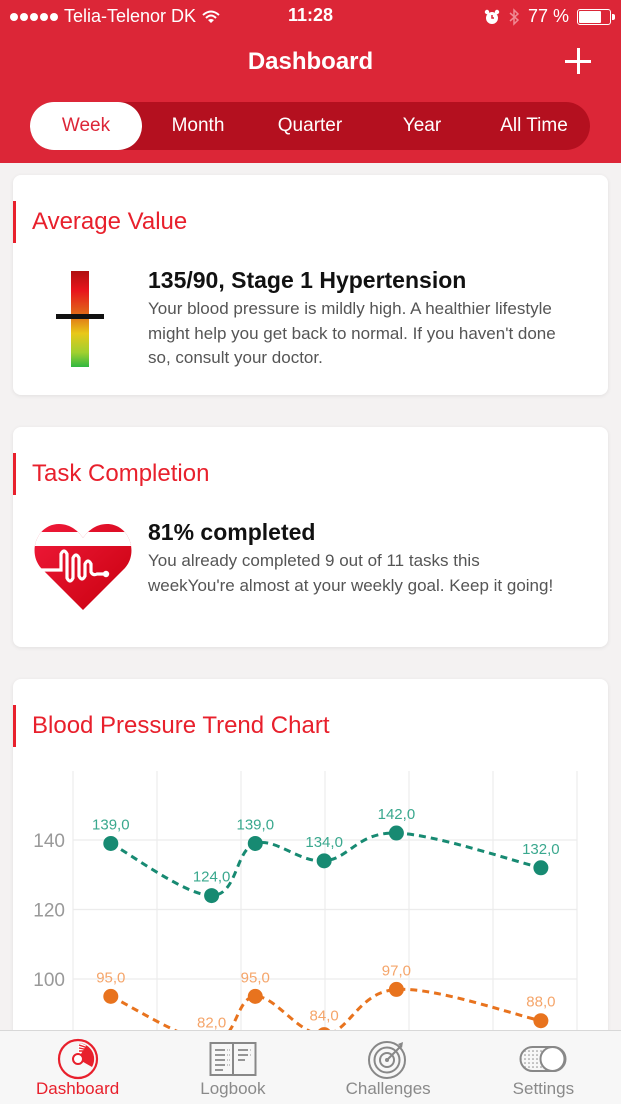 The width and height of the screenshot is (621, 1104). I want to click on tab-dashboard: Dashboard, so click(77, 1067).